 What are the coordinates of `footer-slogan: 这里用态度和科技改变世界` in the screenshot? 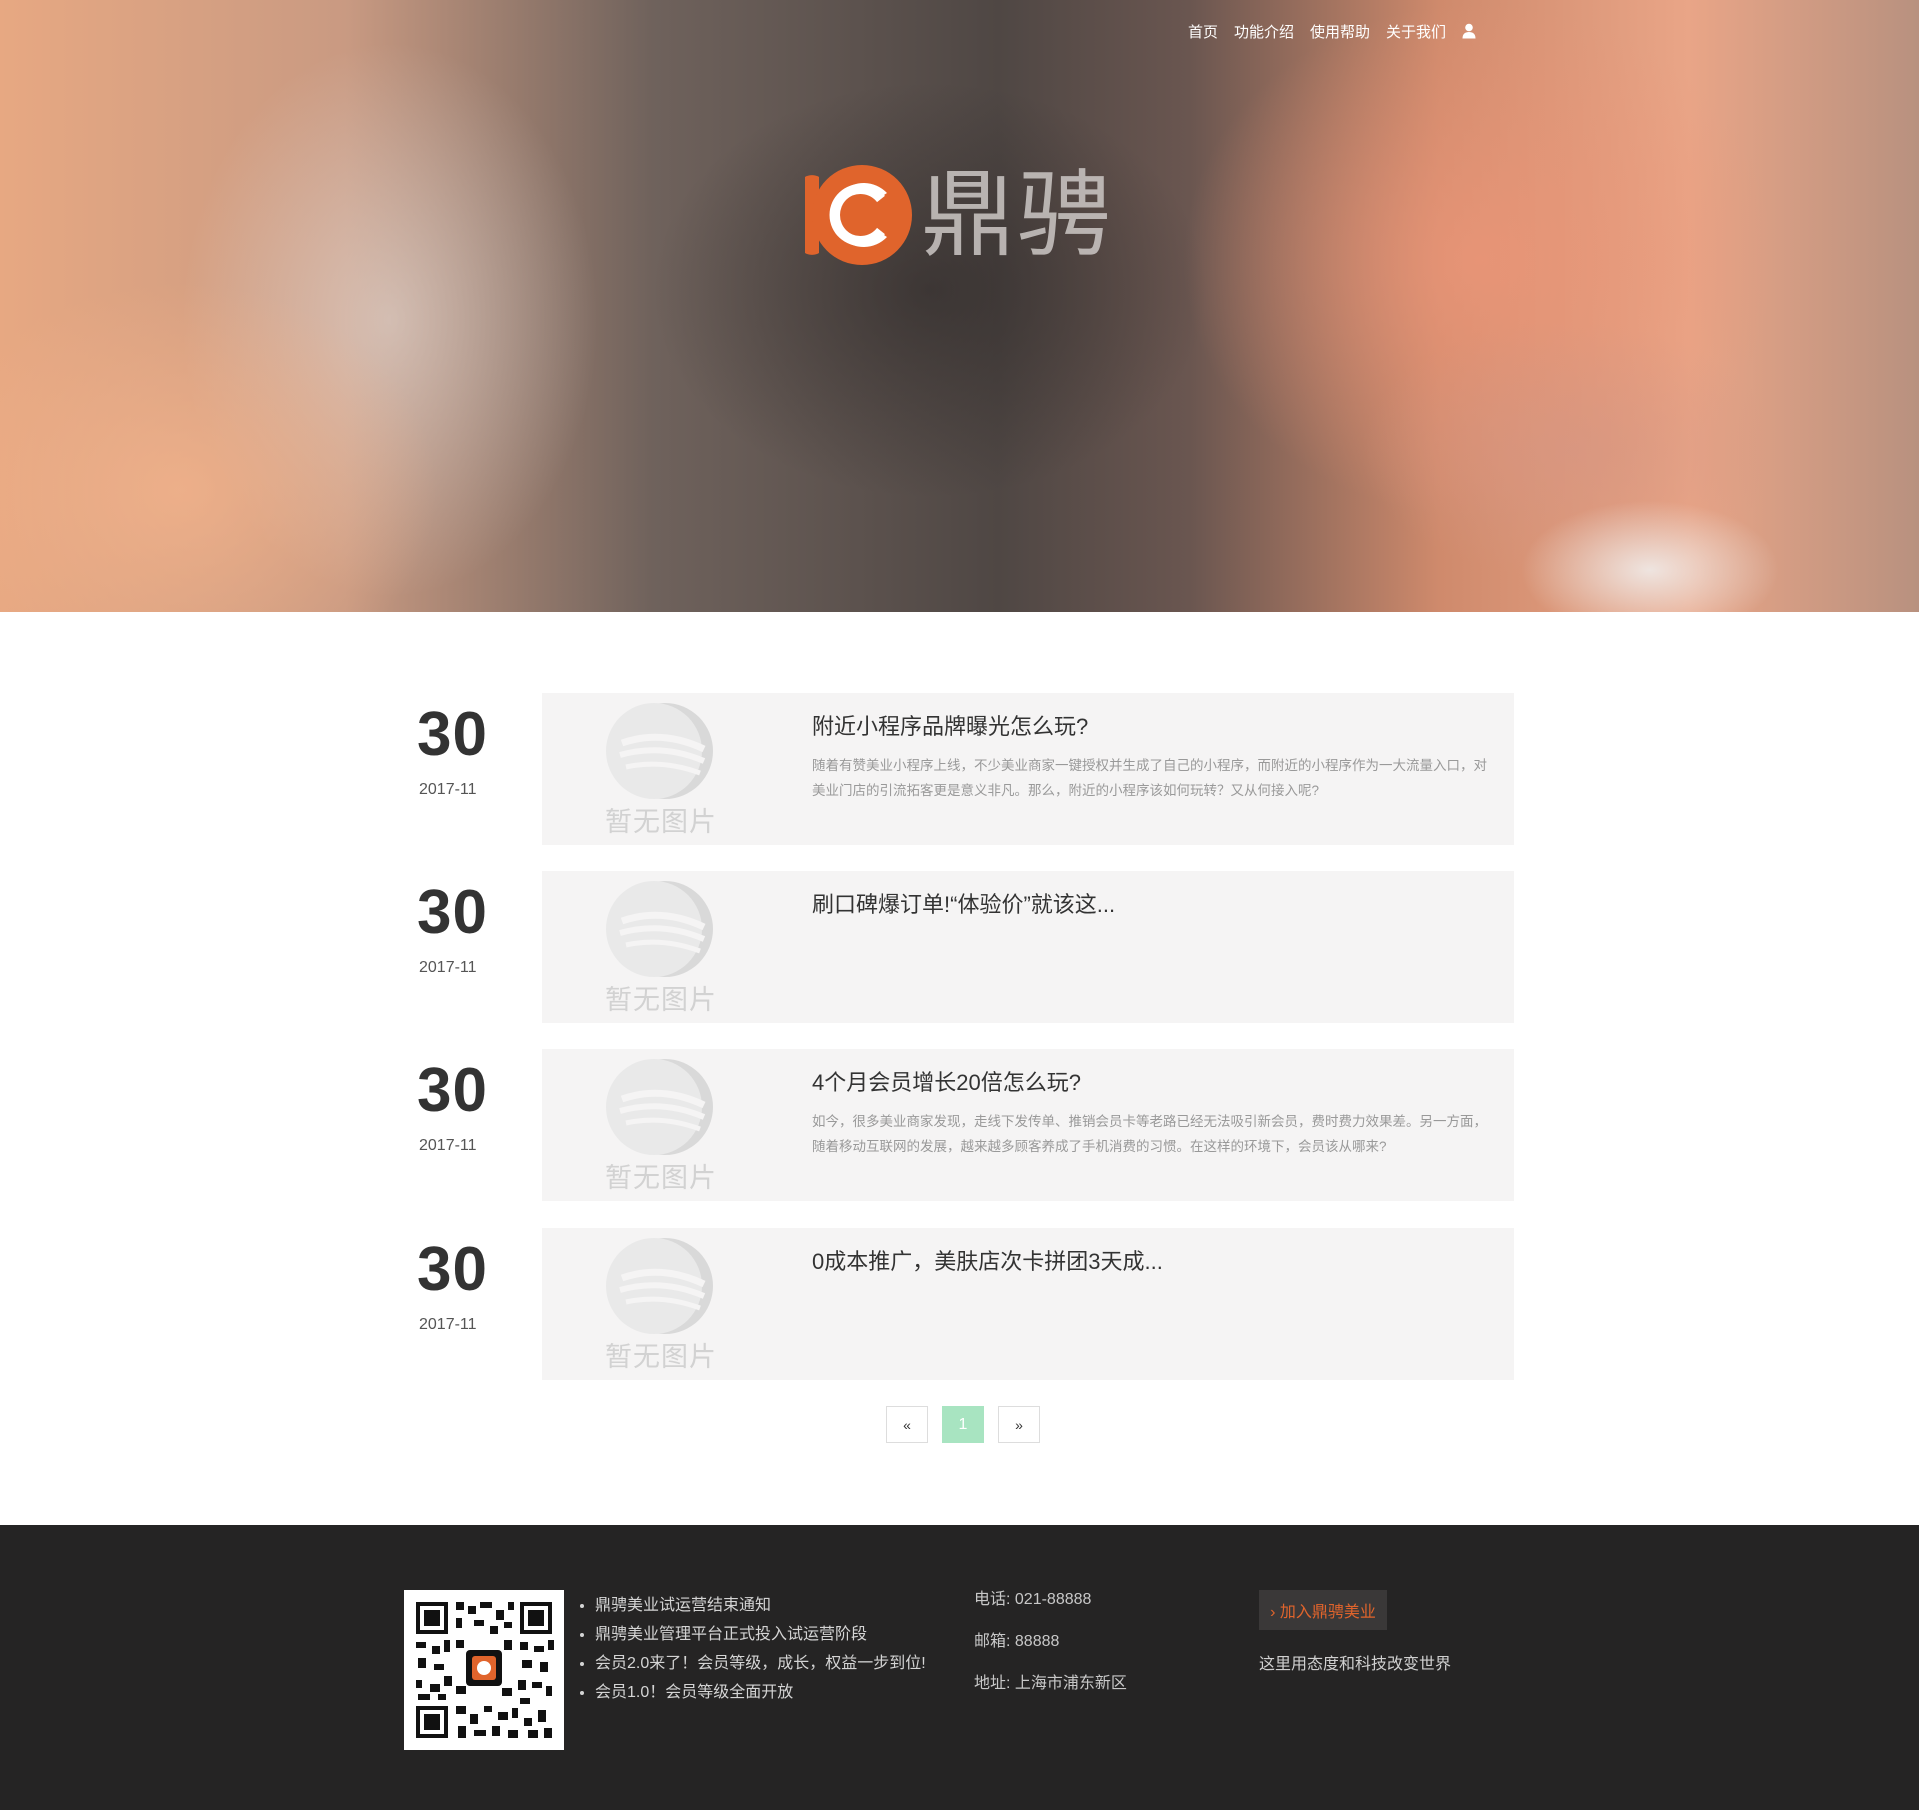 It's located at (1355, 1664).